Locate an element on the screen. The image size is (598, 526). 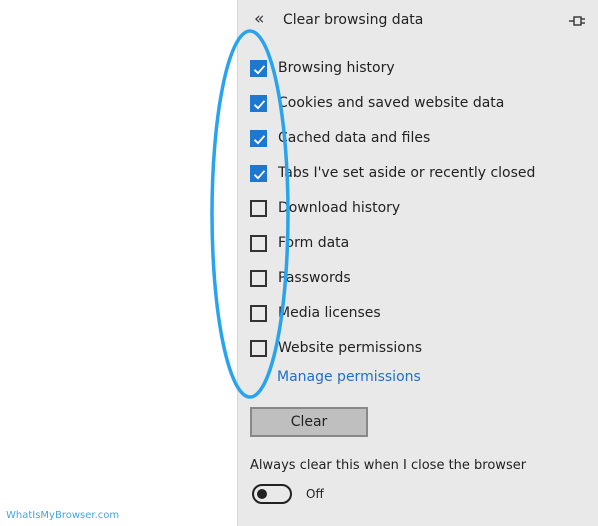
toggle-state-label: Off is located at coordinates (315, 494).